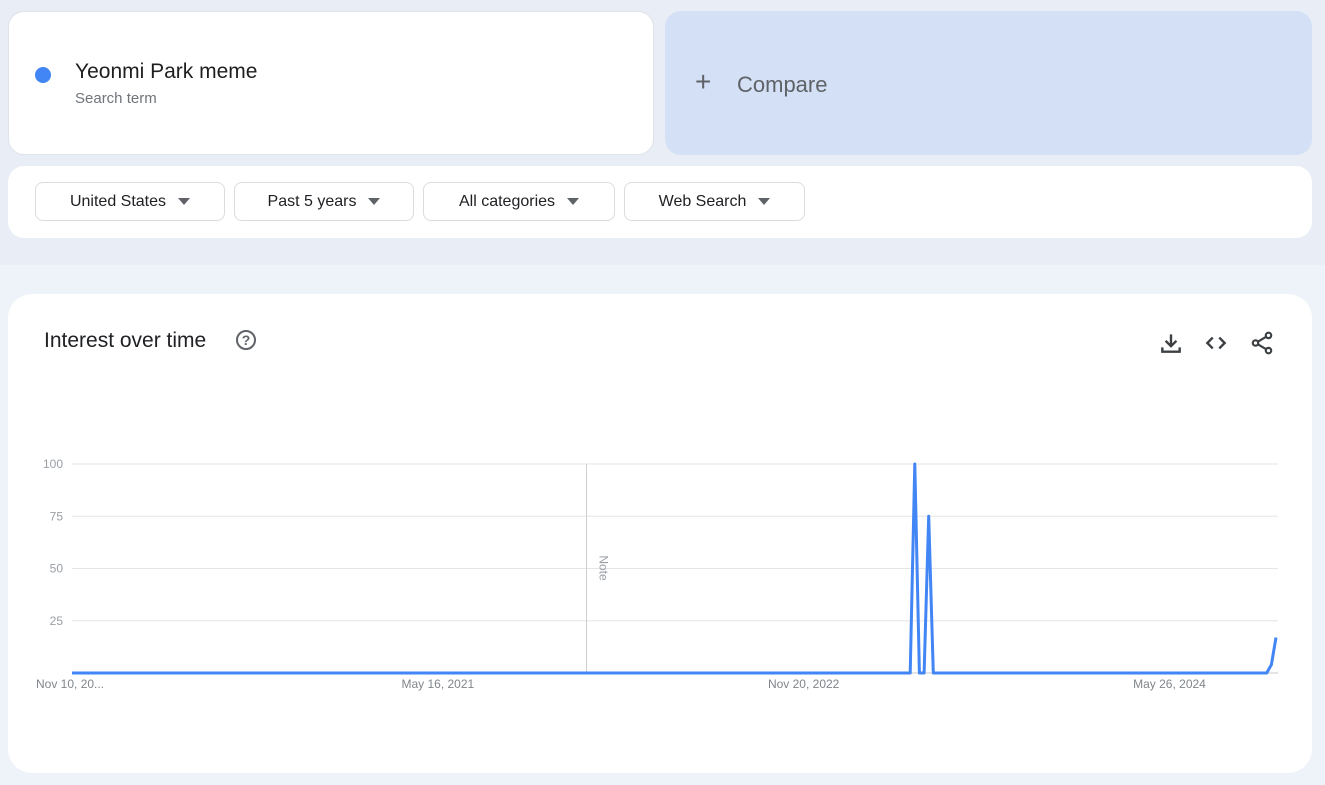  What do you see at coordinates (53, 464) in the screenshot?
I see `y-tick-label: 100` at bounding box center [53, 464].